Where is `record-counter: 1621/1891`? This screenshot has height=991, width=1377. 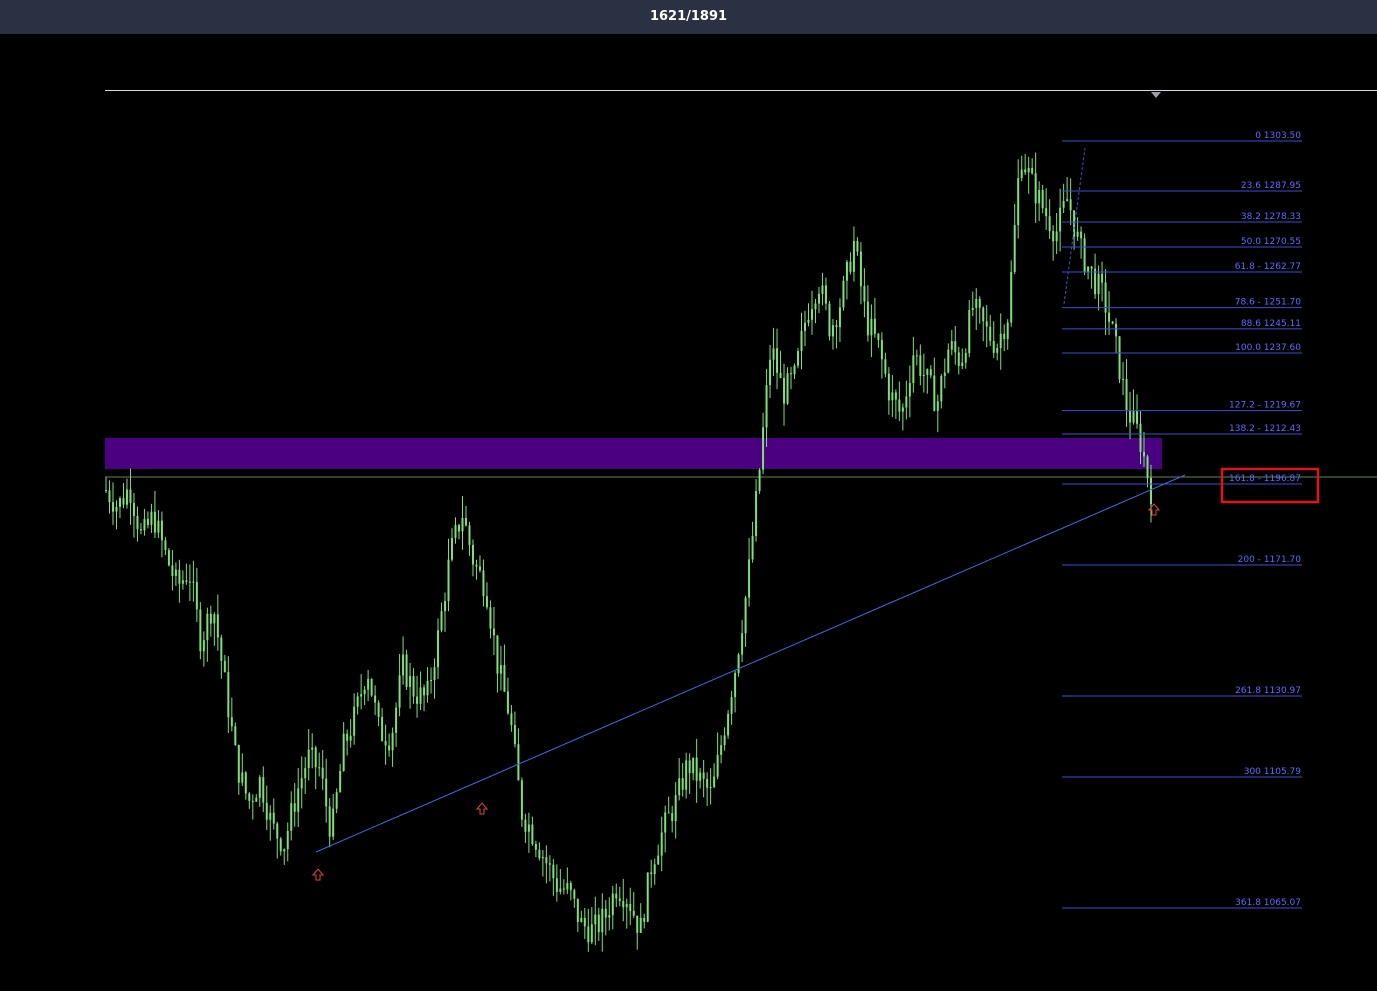 record-counter: 1621/1891 is located at coordinates (688, 16).